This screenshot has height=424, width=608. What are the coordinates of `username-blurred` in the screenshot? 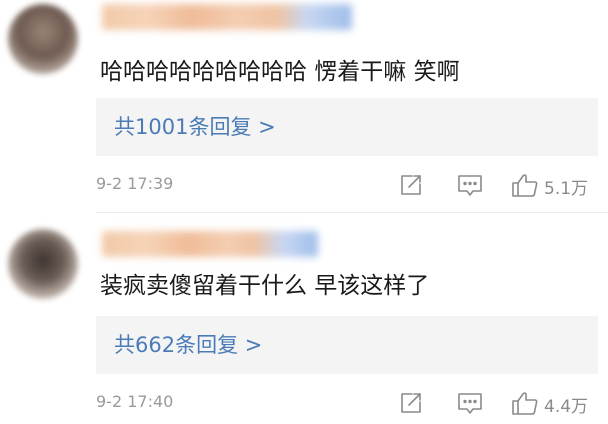 It's located at (210, 244).